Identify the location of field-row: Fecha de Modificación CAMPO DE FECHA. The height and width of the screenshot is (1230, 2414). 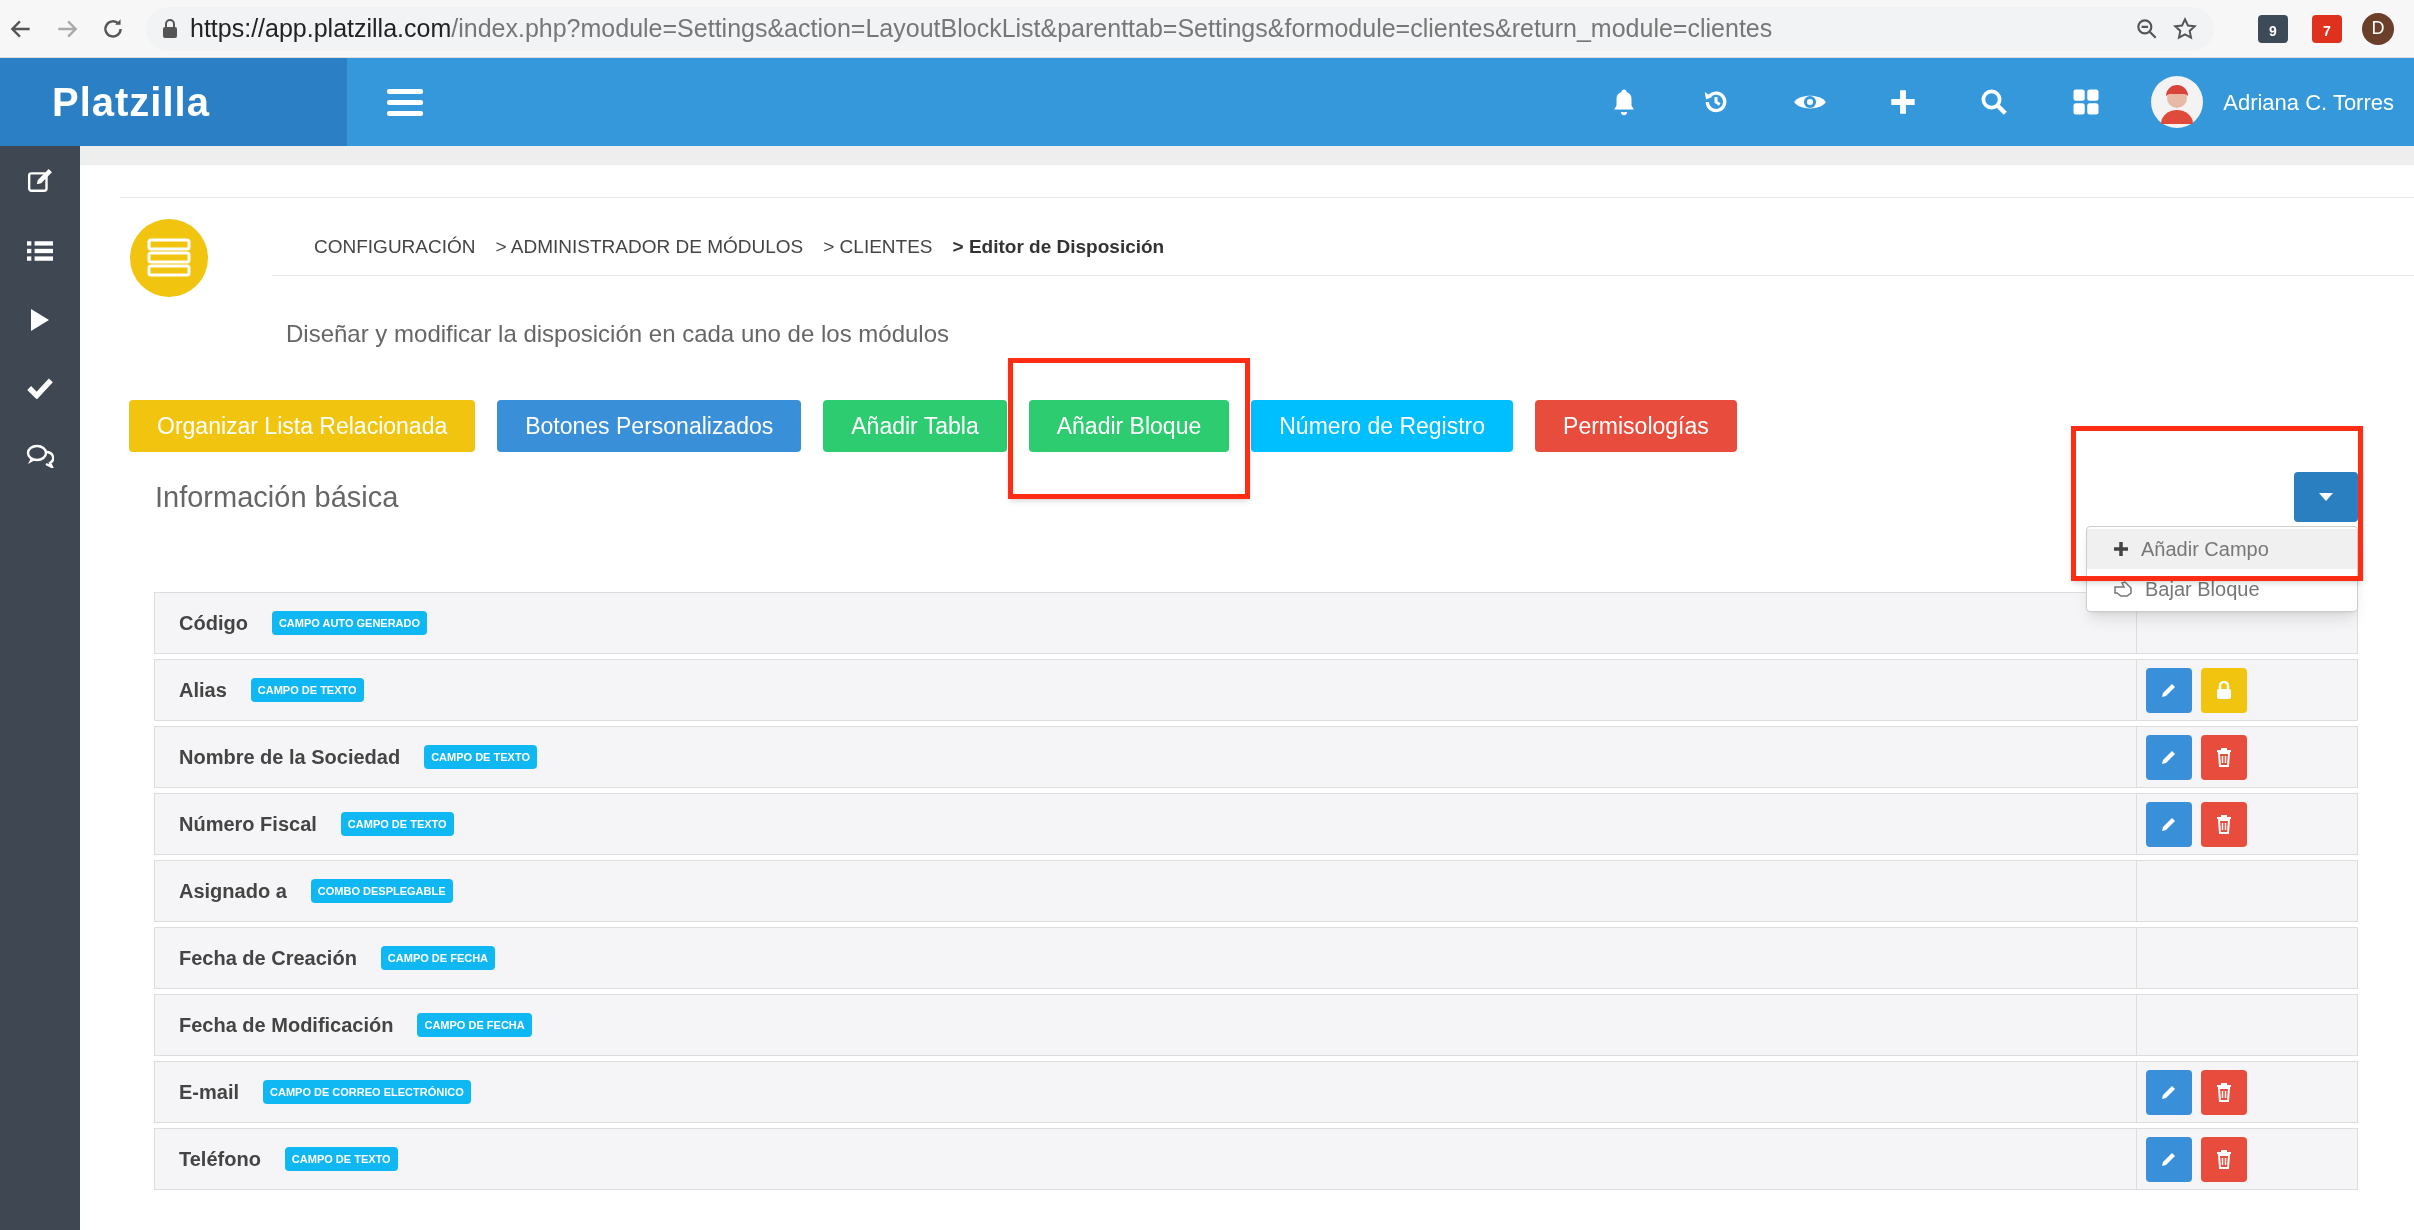
(1145, 1025).